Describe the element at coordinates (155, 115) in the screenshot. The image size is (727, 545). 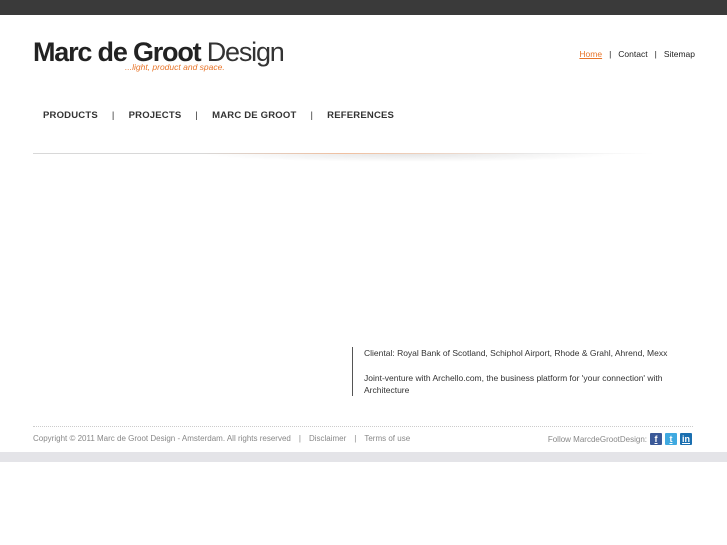
I see `nav-item-projects: PROJECTS` at that location.